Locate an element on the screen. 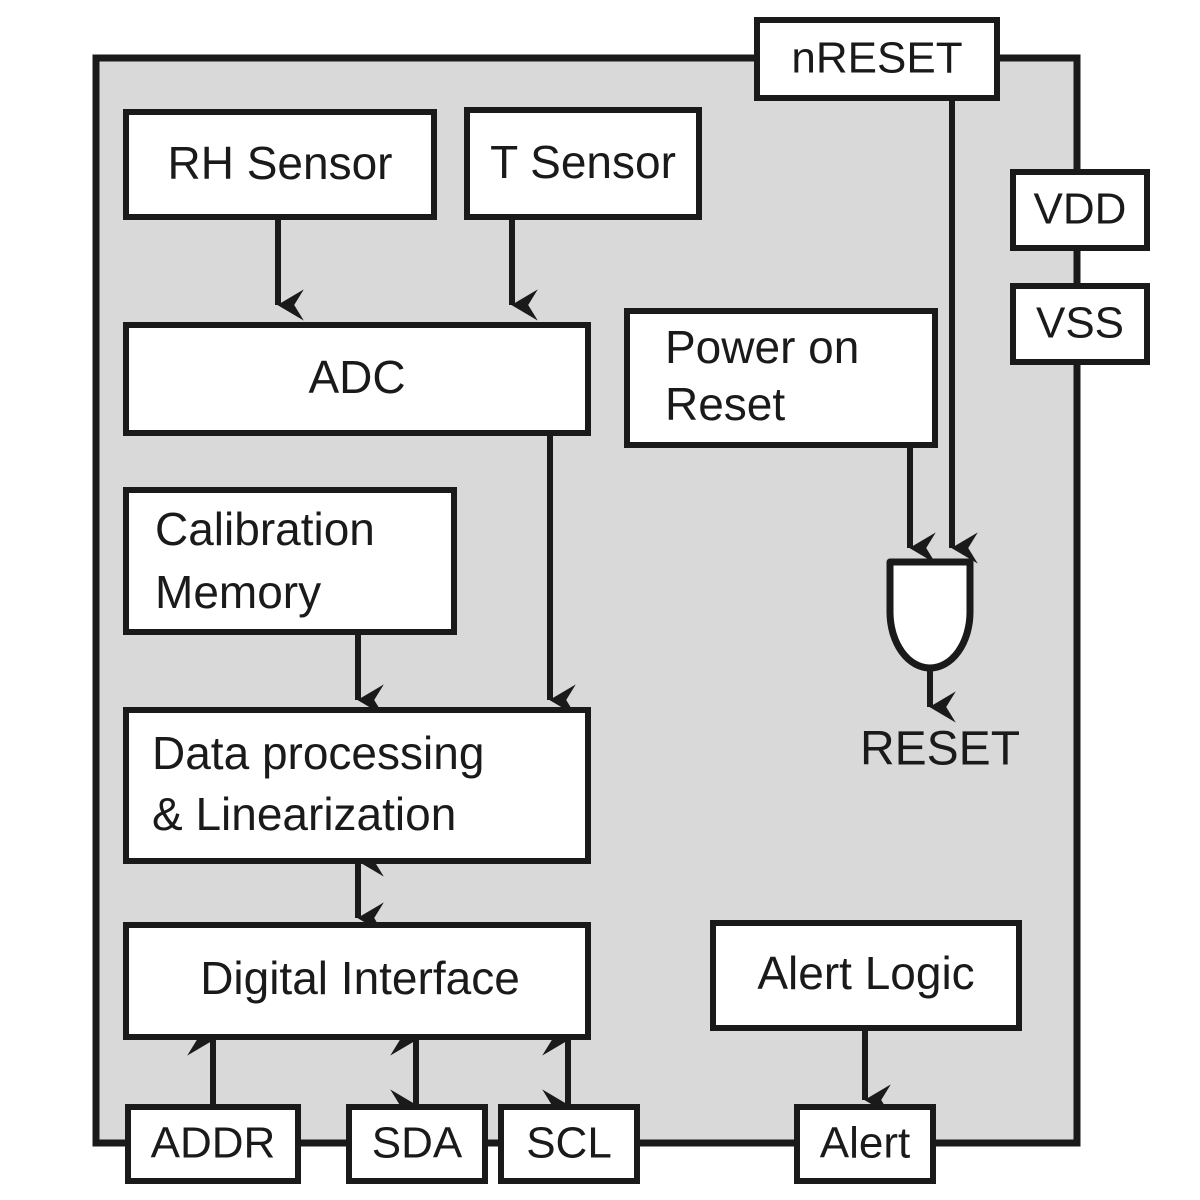 The width and height of the screenshot is (1200, 1200). block-rh-sensor: RH Sensor is located at coordinates (280, 164).